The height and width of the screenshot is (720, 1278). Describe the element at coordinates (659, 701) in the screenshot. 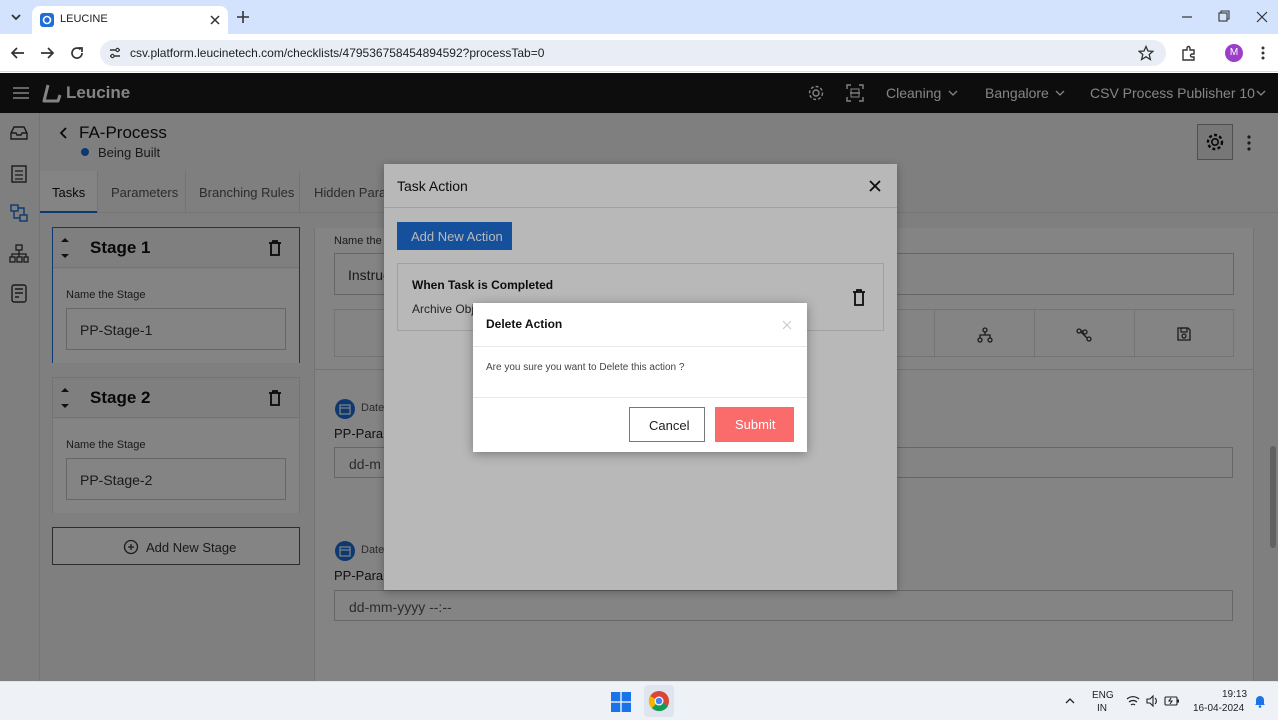

I see `chrome-taskbar-button` at that location.